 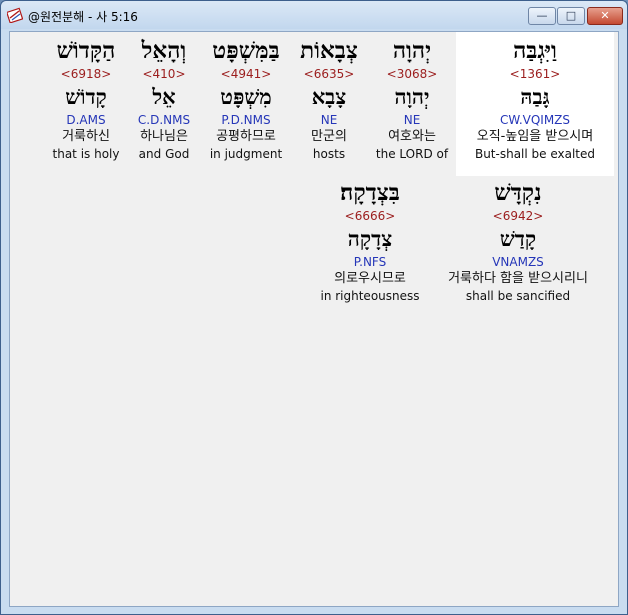 What do you see at coordinates (518, 216) in the screenshot?
I see `strong-number: <6942>` at bounding box center [518, 216].